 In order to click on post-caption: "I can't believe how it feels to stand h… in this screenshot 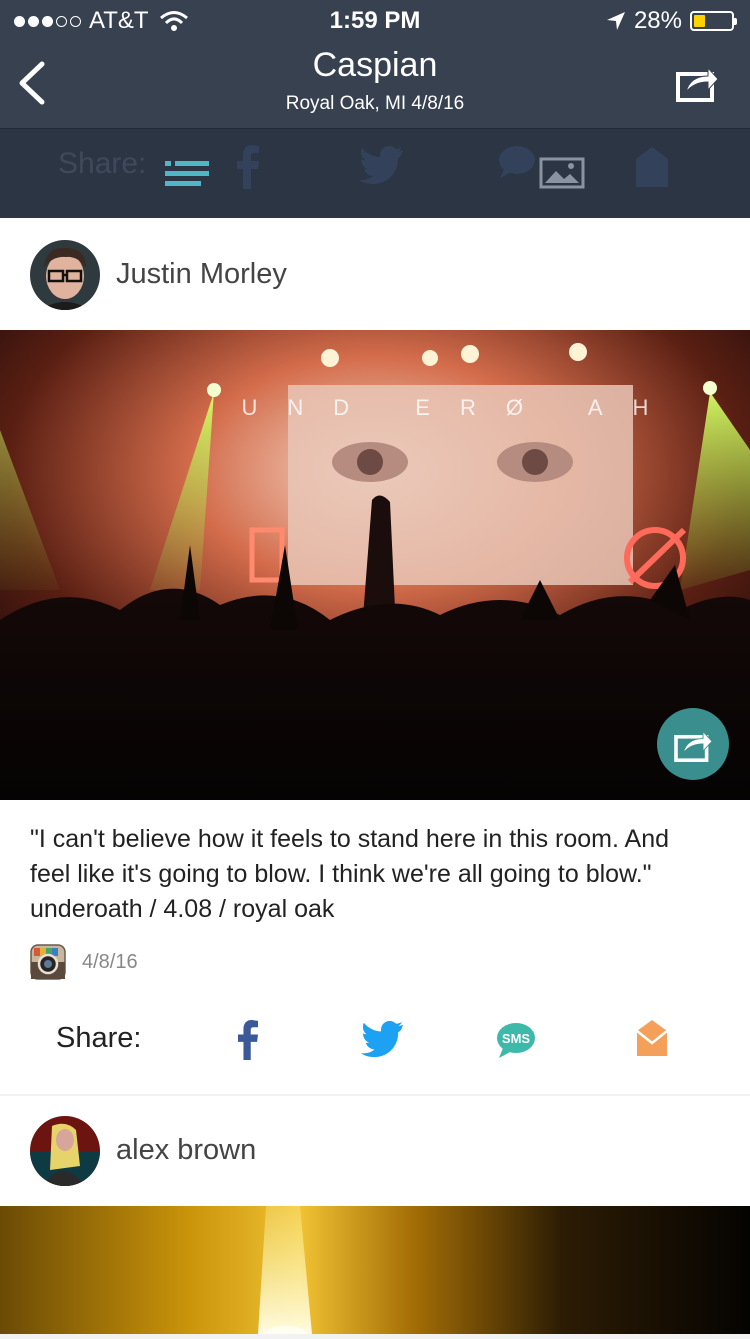, I will do `click(350, 874)`.